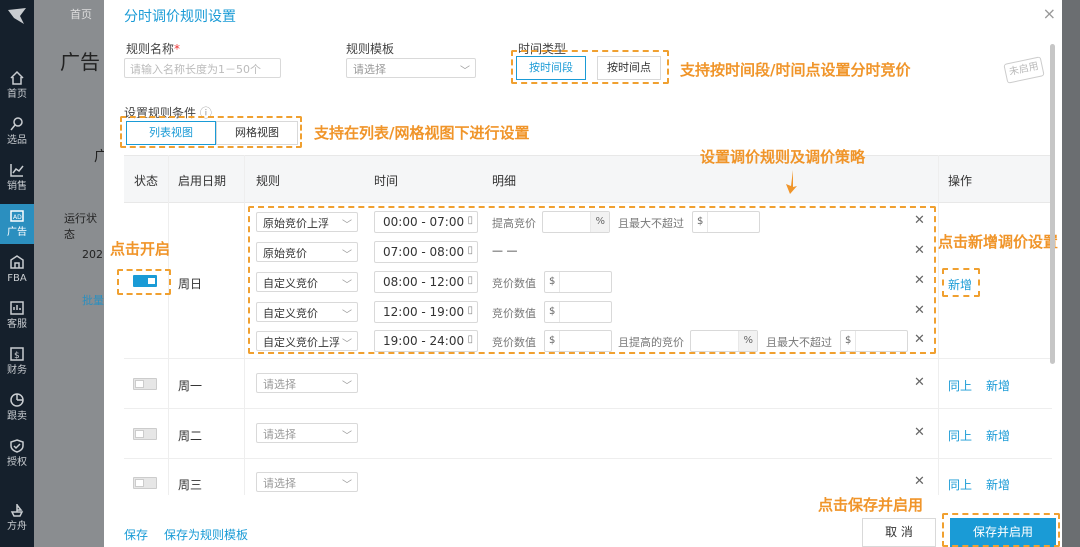  Describe the element at coordinates (17, 308) in the screenshot. I see `message-icon` at that location.